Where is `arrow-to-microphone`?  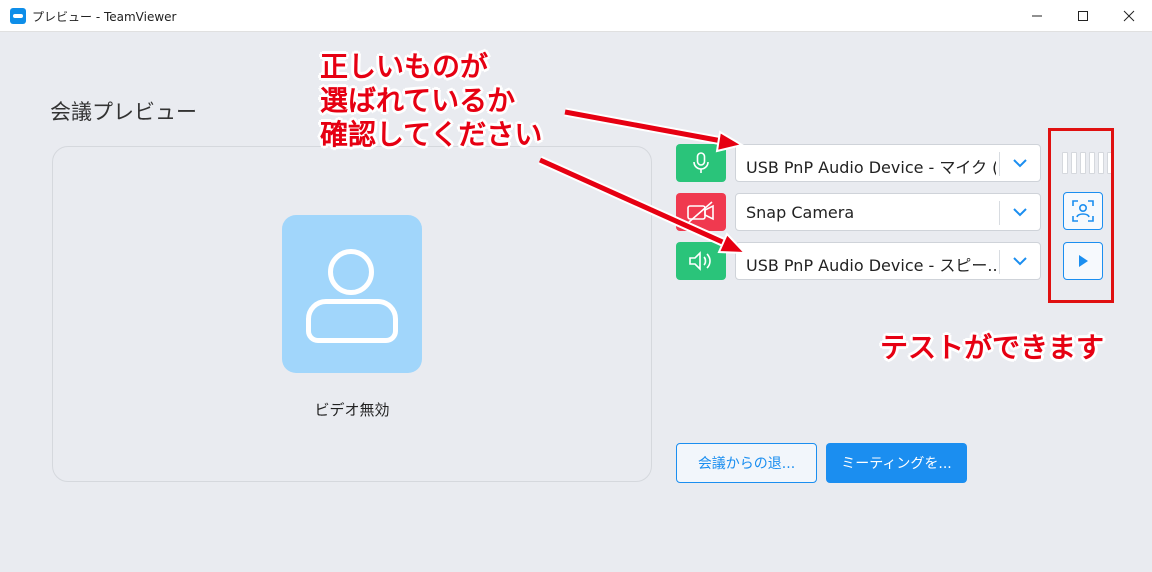
arrow-to-microphone is located at coordinates (654, 130).